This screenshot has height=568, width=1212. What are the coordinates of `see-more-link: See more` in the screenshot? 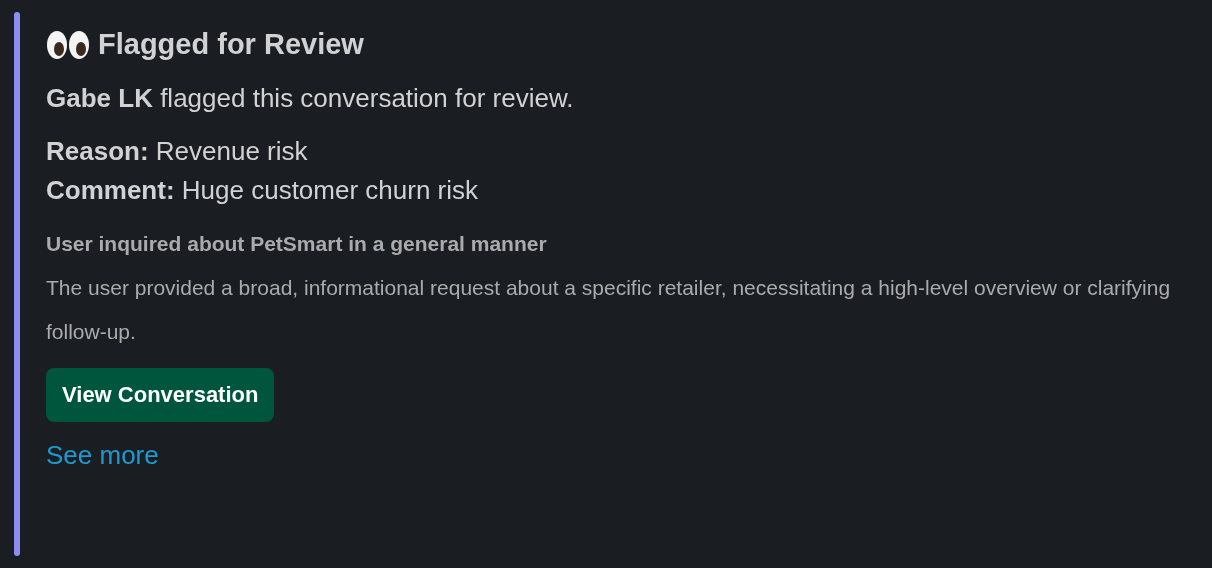 It's located at (102, 455).